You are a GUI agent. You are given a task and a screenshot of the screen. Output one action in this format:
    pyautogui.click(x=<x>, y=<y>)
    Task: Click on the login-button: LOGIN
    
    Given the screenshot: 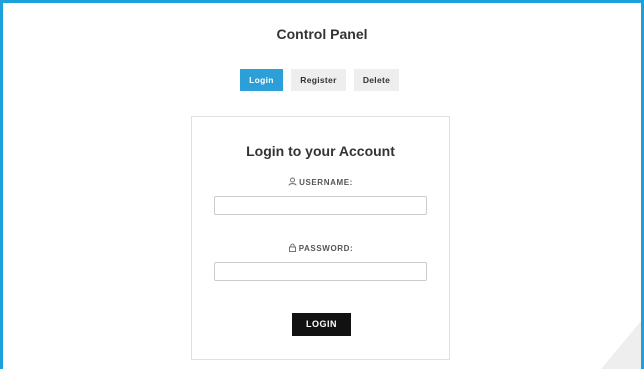 What is the action you would take?
    pyautogui.click(x=321, y=324)
    